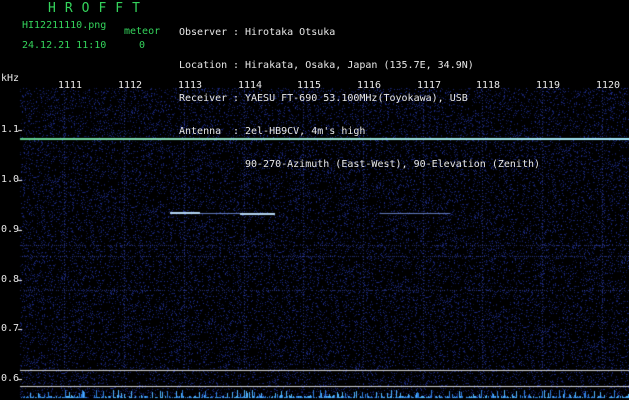 The width and height of the screenshot is (629, 400). Describe the element at coordinates (250, 85) in the screenshot. I see `minute-tick-label: 1114` at that location.